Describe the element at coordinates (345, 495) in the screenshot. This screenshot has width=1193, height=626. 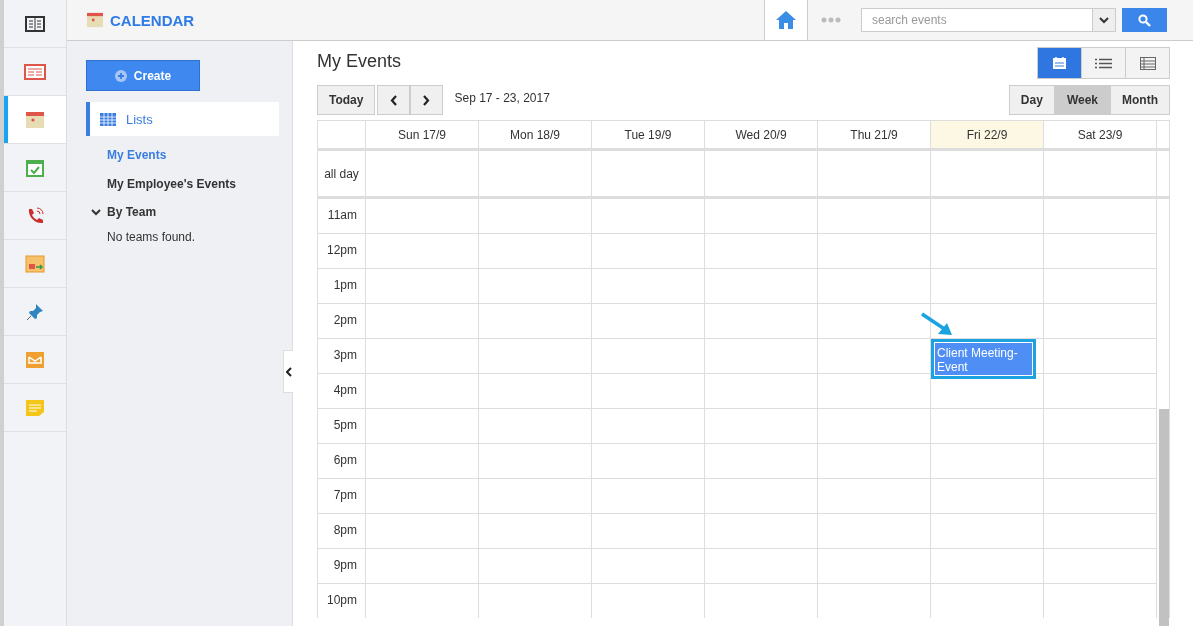
I see `time-label: 7pm` at that location.